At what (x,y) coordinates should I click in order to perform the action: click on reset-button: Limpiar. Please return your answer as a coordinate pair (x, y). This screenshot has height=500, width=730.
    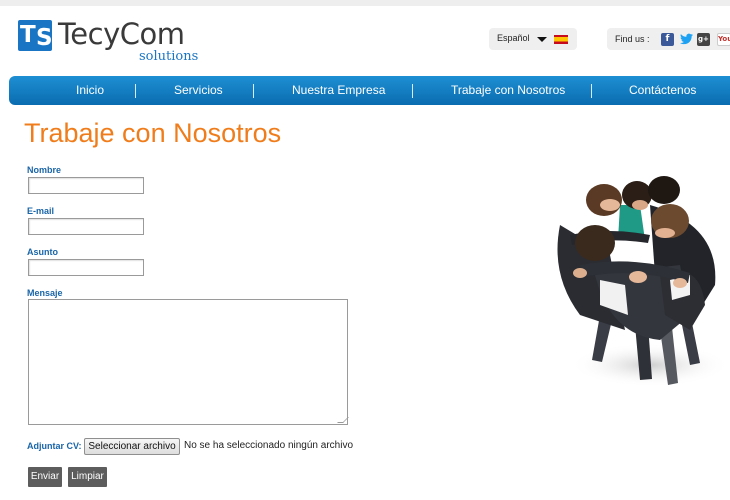
    Looking at the image, I should click on (87, 477).